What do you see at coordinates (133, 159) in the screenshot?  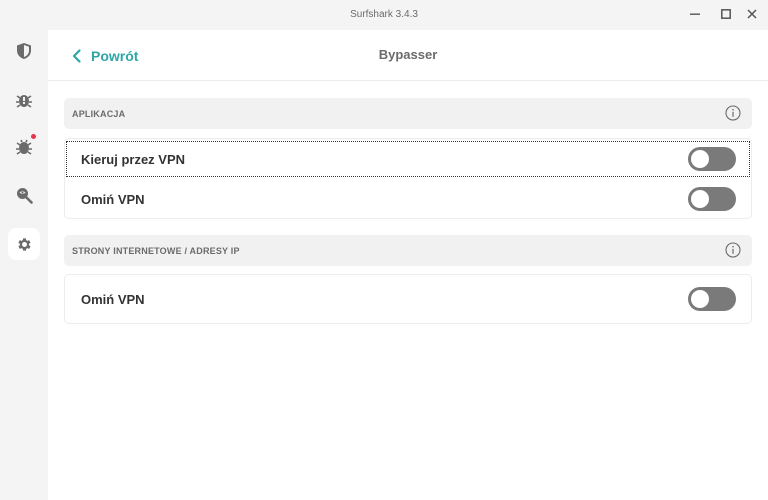 I see `setting-label: Kieruj przez VPN` at bounding box center [133, 159].